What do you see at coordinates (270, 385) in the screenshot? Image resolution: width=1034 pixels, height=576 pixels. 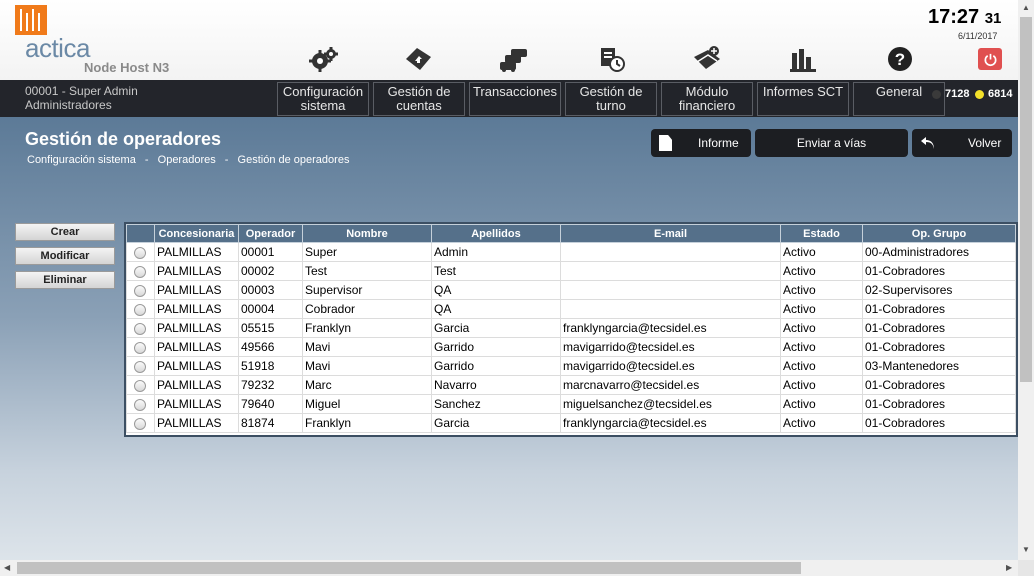 I see `table-cell: 79232` at bounding box center [270, 385].